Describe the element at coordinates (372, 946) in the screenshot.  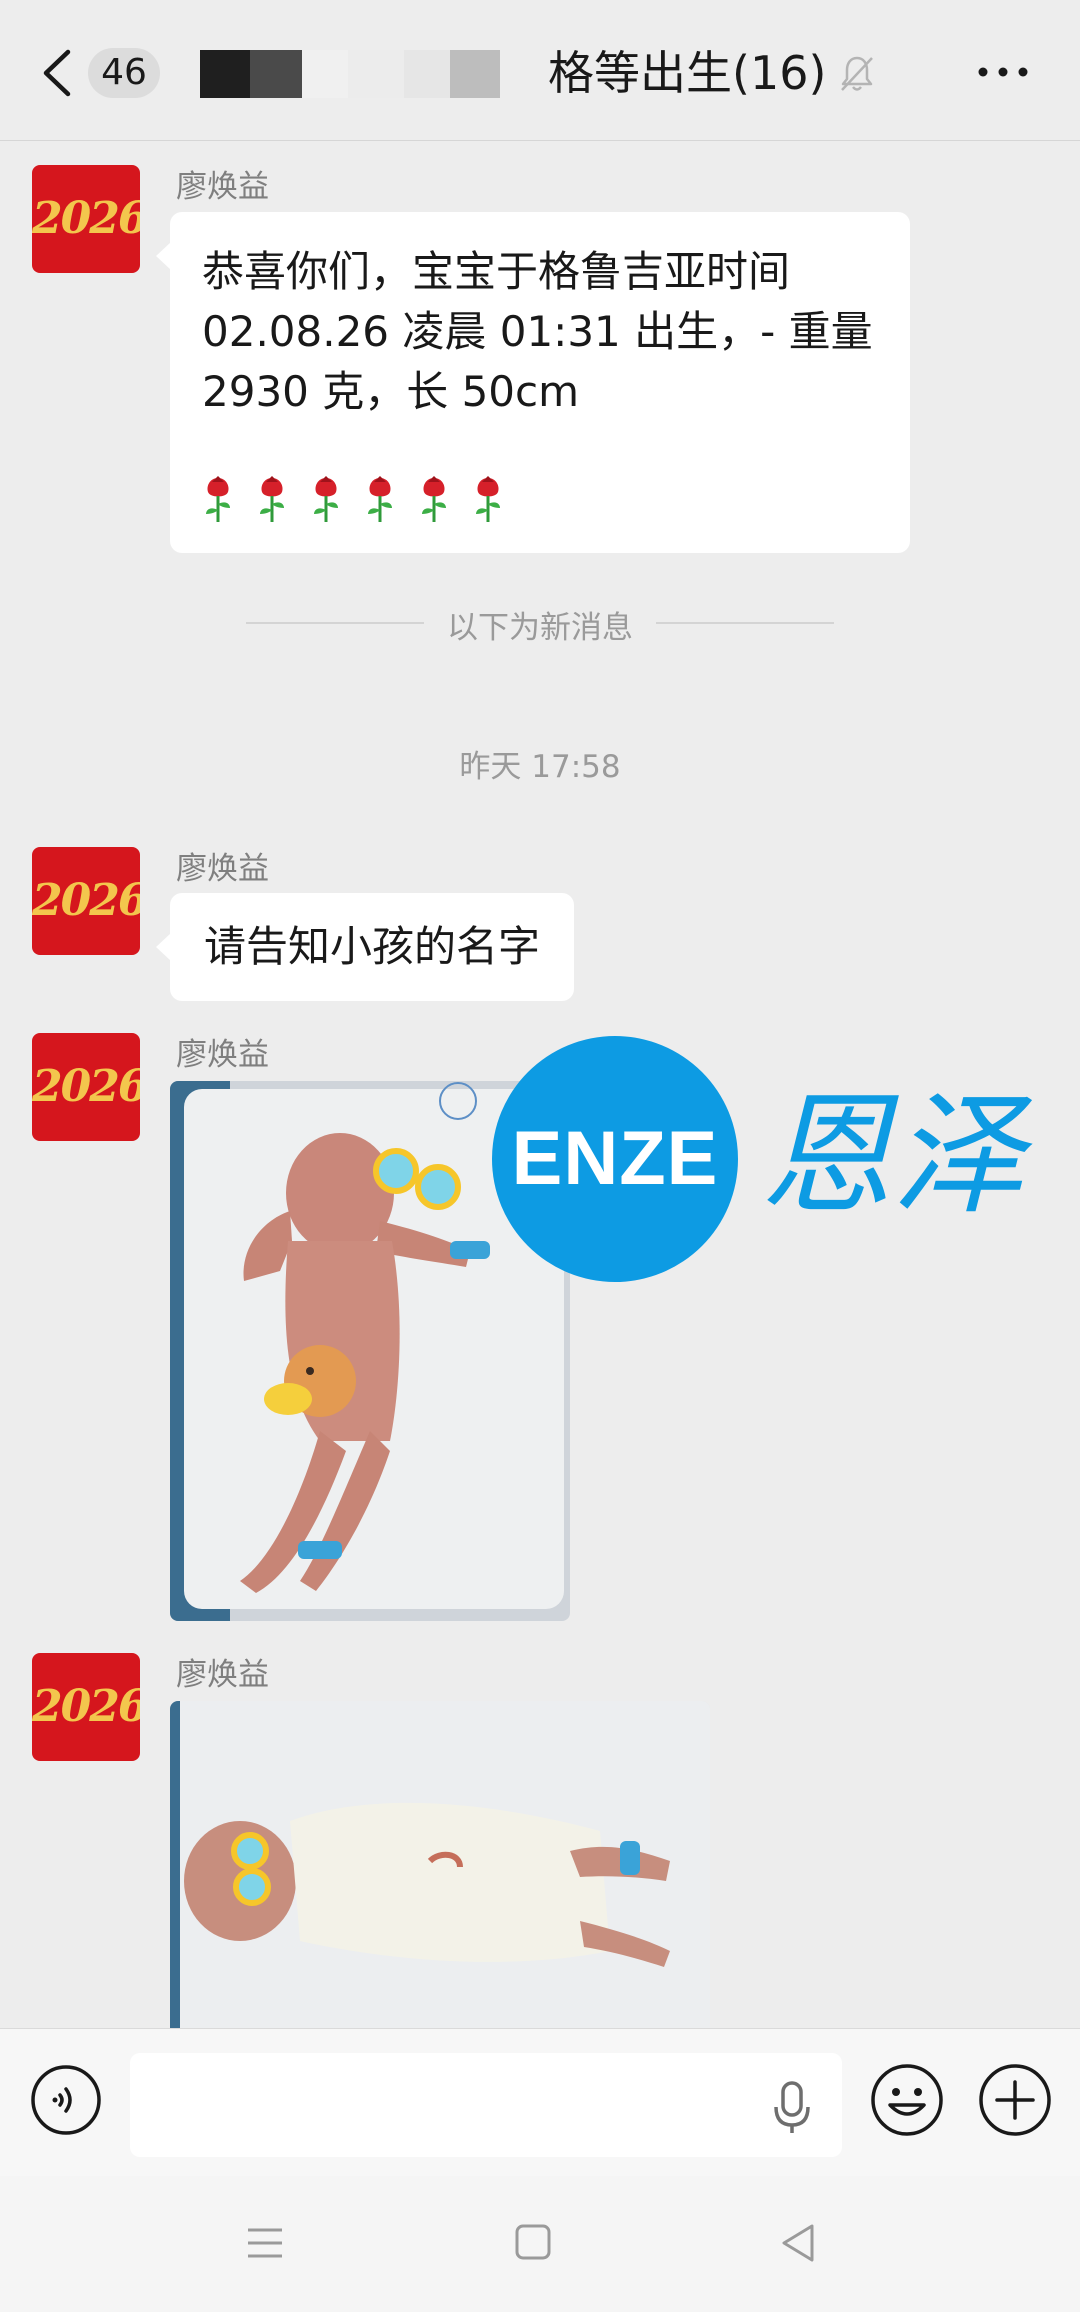
I see `message-text: 请告知小孩的名字` at that location.